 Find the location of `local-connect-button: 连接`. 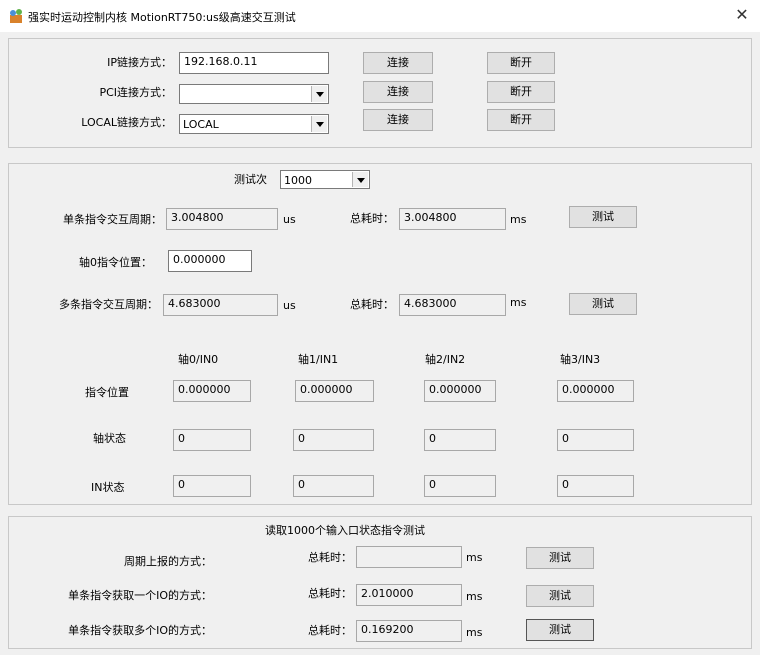

local-connect-button: 连接 is located at coordinates (398, 120).